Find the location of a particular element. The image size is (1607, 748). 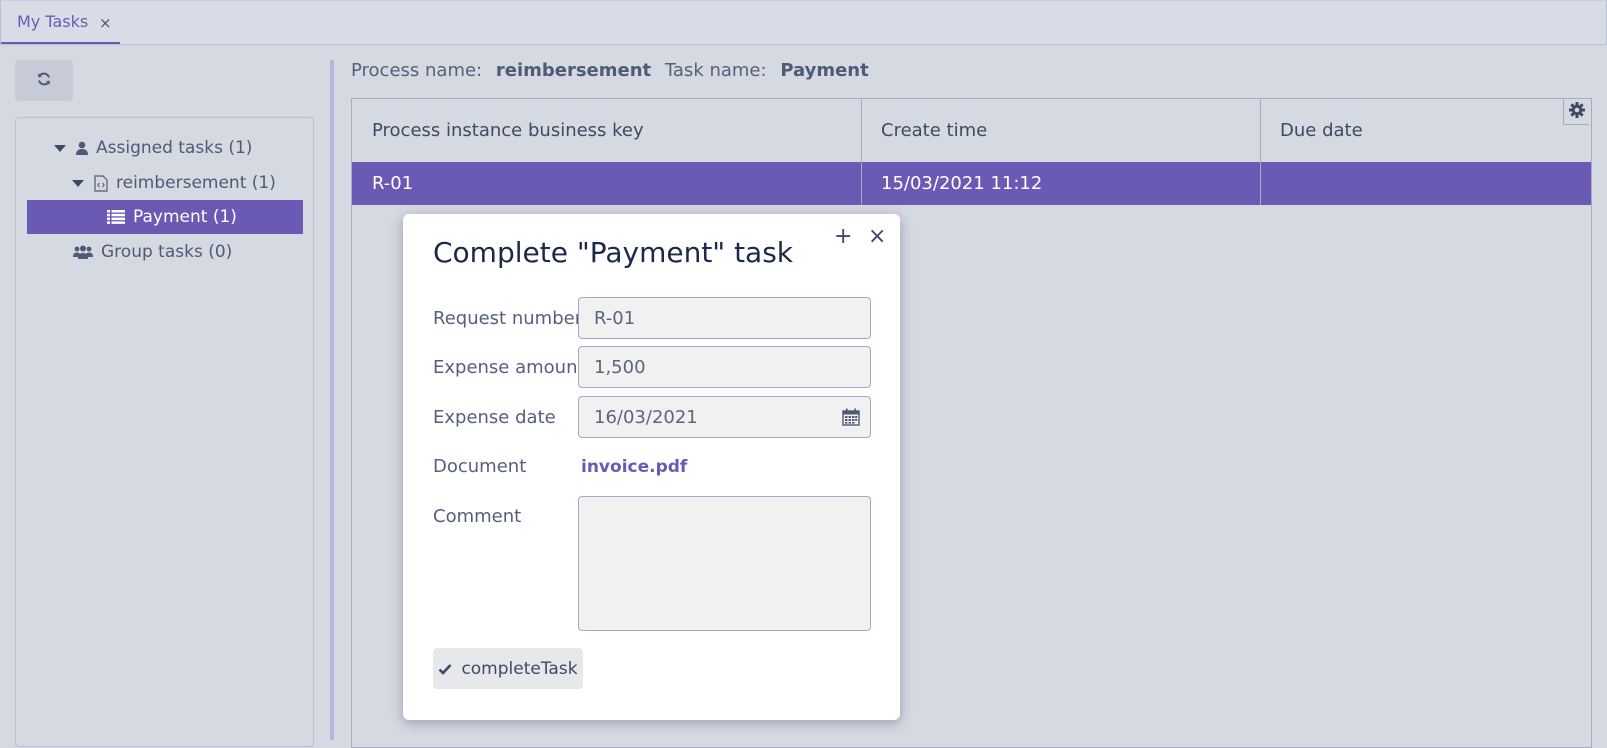

complete-task-label: completeTask is located at coordinates (519, 668).